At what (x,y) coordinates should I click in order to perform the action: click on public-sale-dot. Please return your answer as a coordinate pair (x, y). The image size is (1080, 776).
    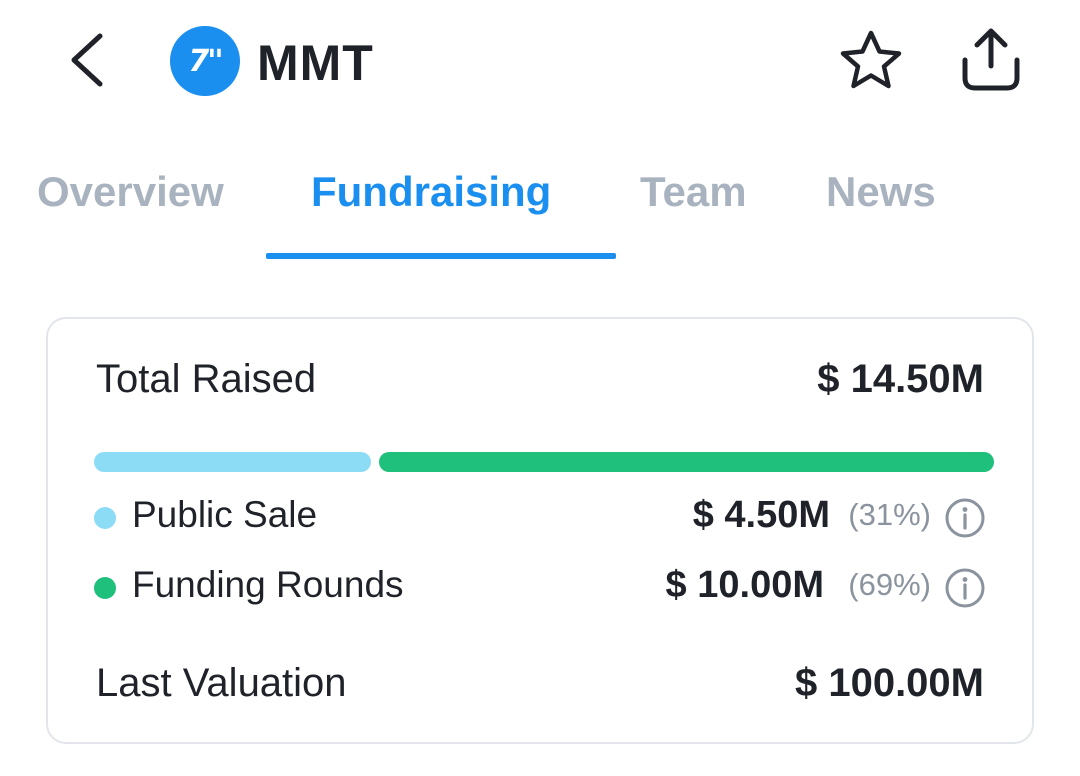
    Looking at the image, I should click on (105, 518).